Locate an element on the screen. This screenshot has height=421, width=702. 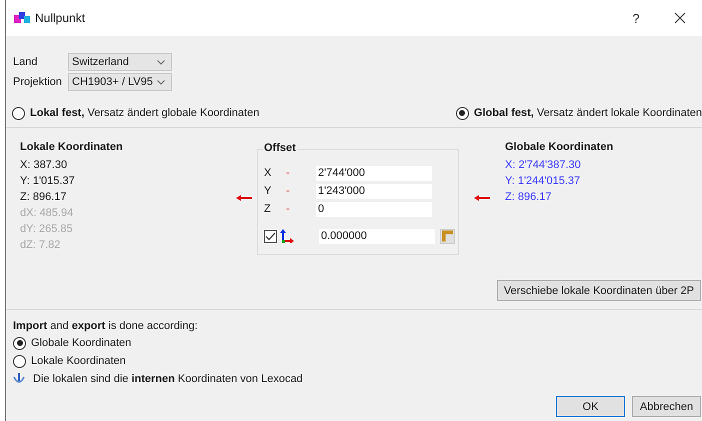
option-label: Lokal fest, Versatz ändert globale Koordinaten is located at coordinates (145, 113).